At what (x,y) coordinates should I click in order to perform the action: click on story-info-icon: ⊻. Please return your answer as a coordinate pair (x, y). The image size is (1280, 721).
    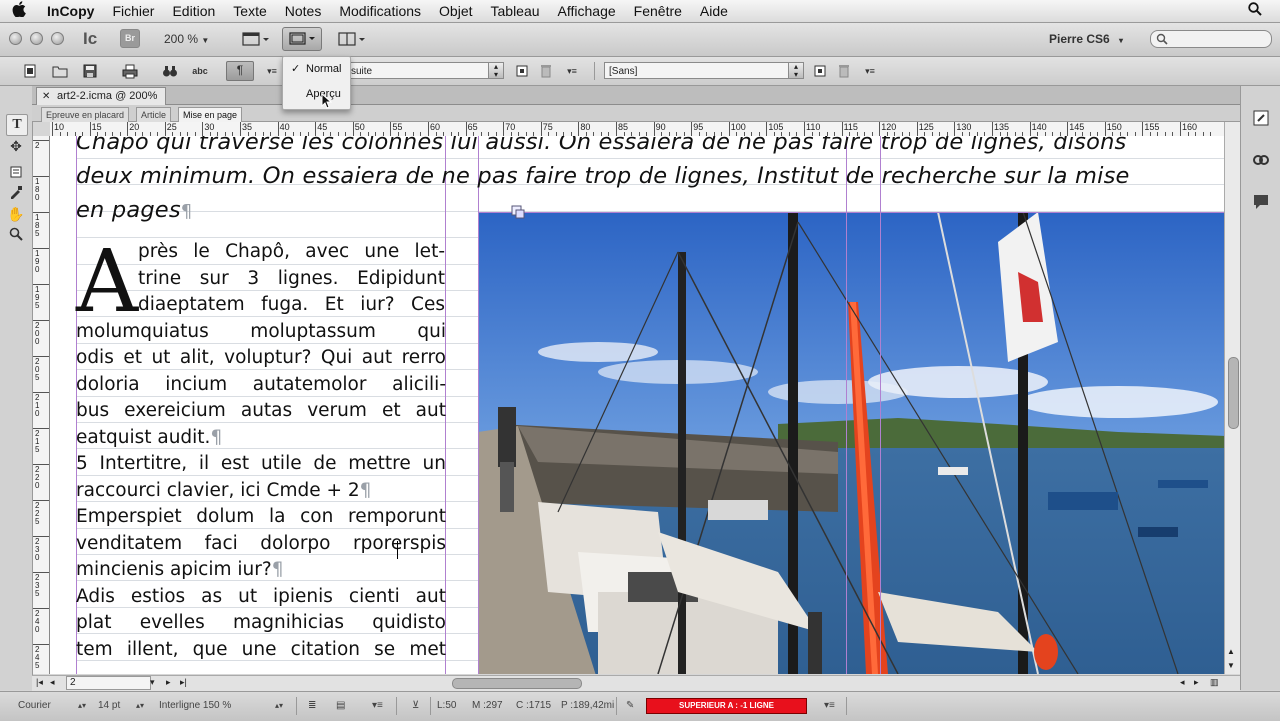
    Looking at the image, I should click on (418, 705).